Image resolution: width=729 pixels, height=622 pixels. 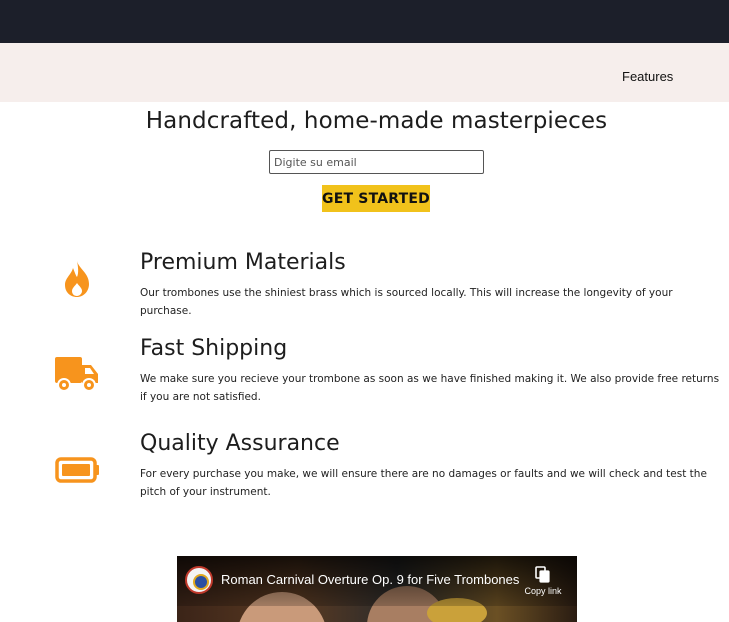 I want to click on feature-title: Quality Assurance, so click(x=240, y=443).